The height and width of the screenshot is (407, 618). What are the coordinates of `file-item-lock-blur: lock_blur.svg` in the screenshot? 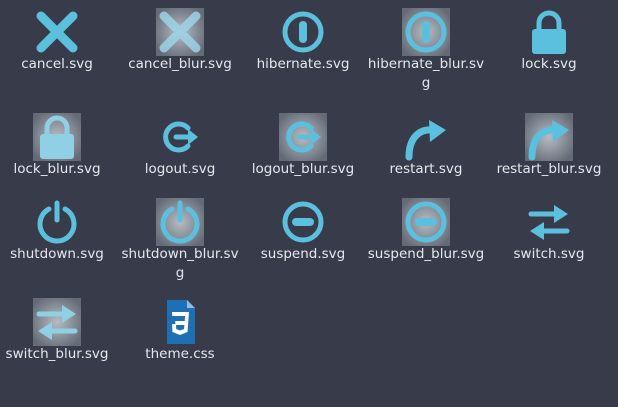 It's located at (57, 151).